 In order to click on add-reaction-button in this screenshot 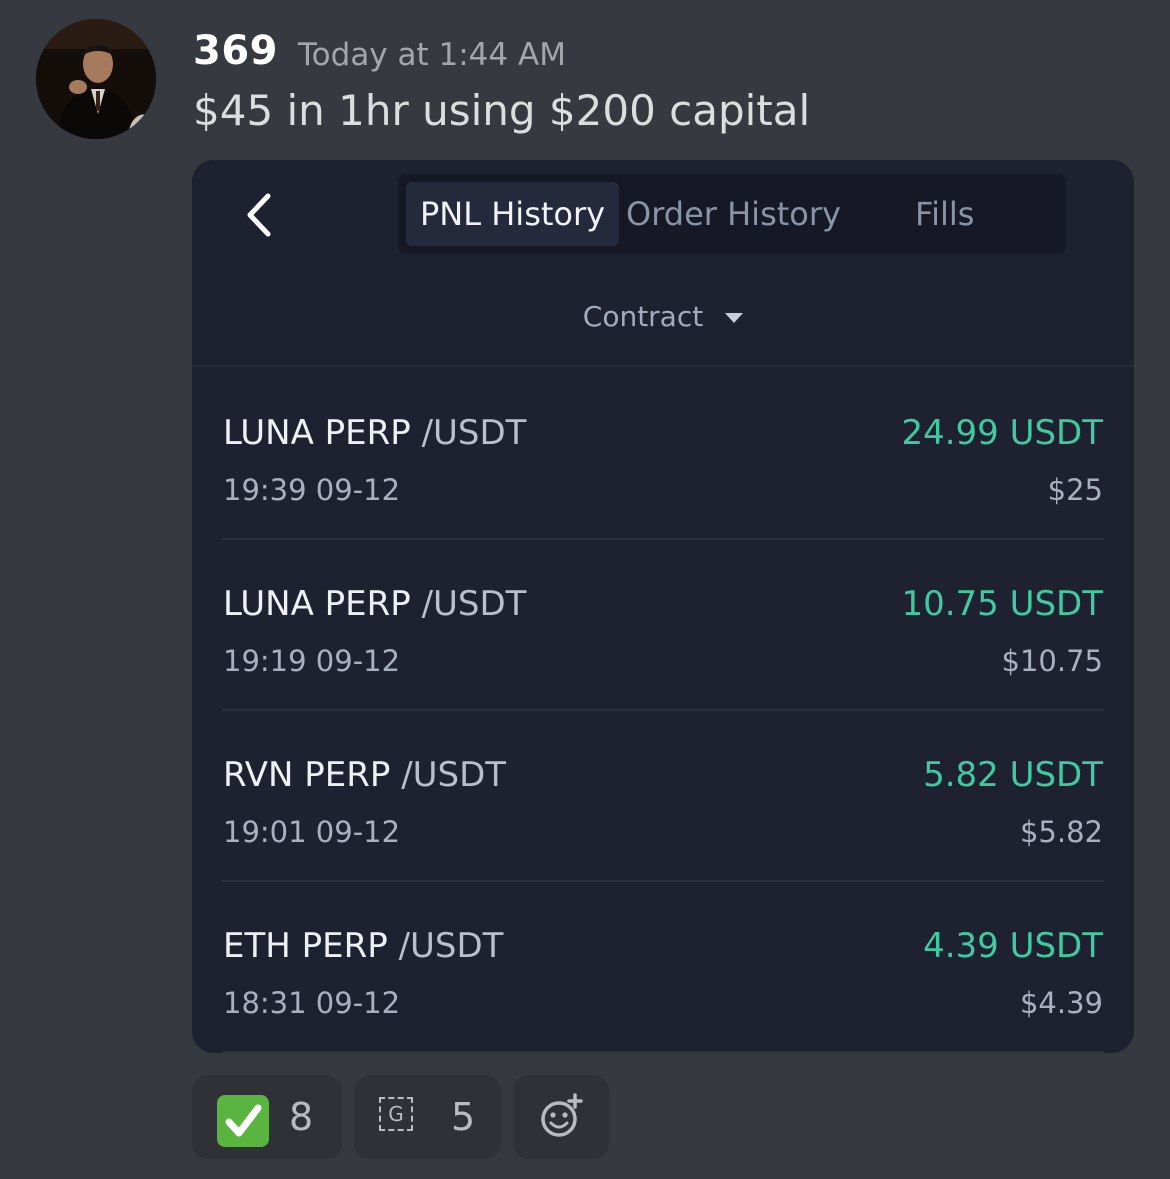, I will do `click(561, 1117)`.